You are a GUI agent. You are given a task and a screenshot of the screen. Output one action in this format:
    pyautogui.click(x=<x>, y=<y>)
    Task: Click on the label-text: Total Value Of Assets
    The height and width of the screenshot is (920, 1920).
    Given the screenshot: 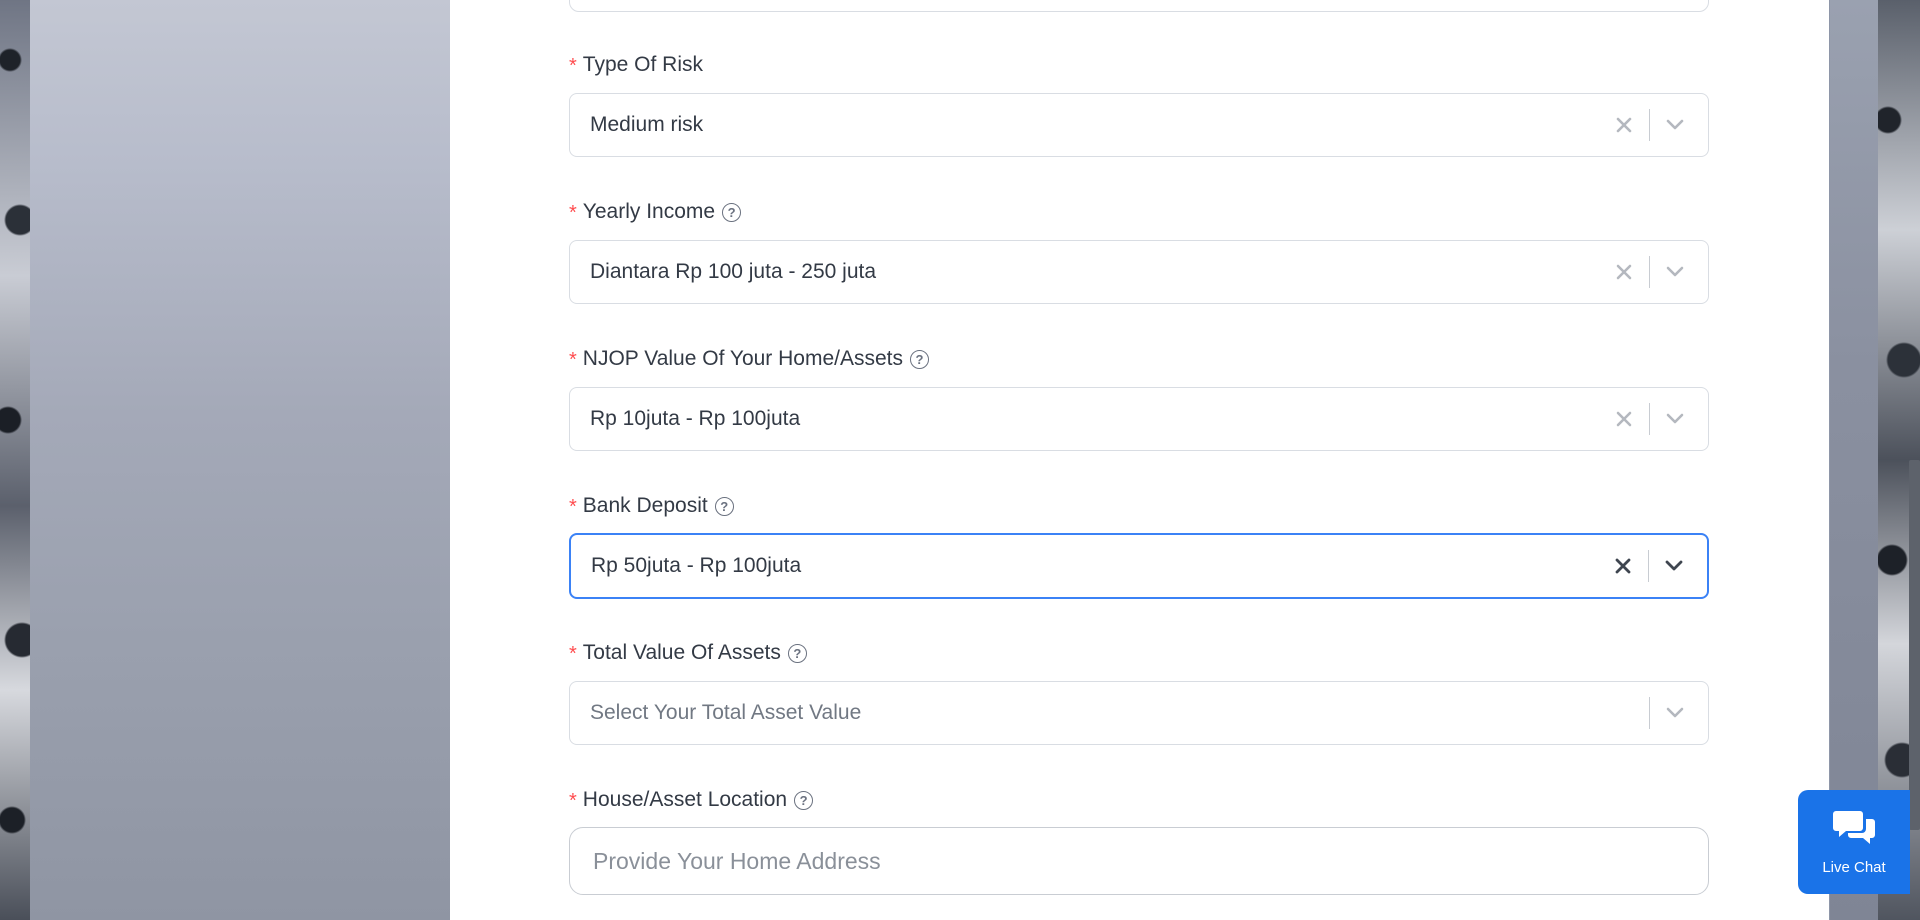 What is the action you would take?
    pyautogui.click(x=681, y=652)
    